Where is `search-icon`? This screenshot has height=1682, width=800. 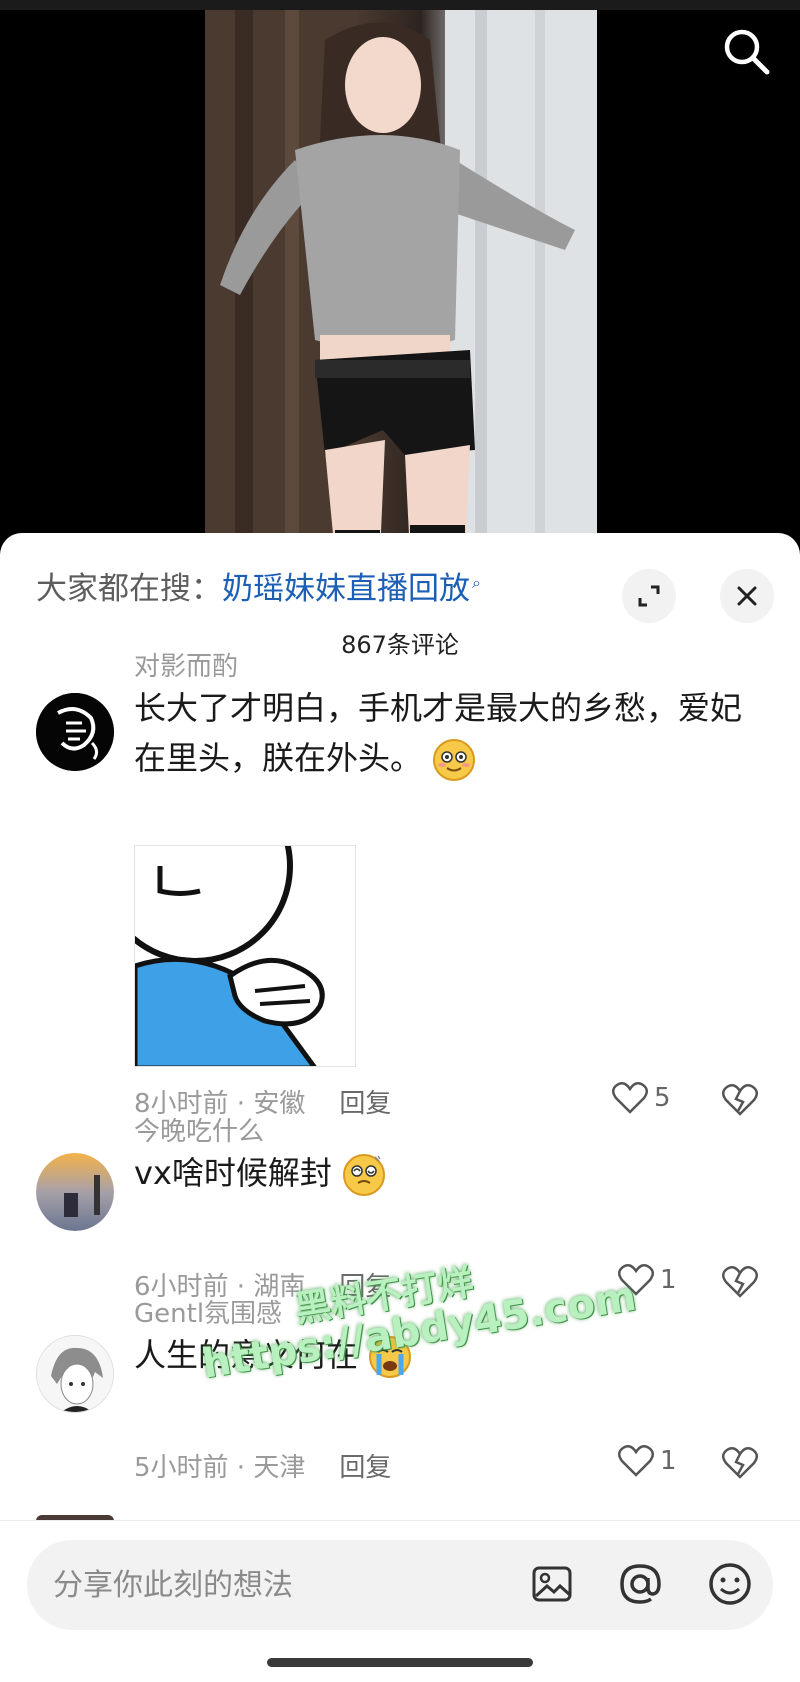 search-icon is located at coordinates (747, 51).